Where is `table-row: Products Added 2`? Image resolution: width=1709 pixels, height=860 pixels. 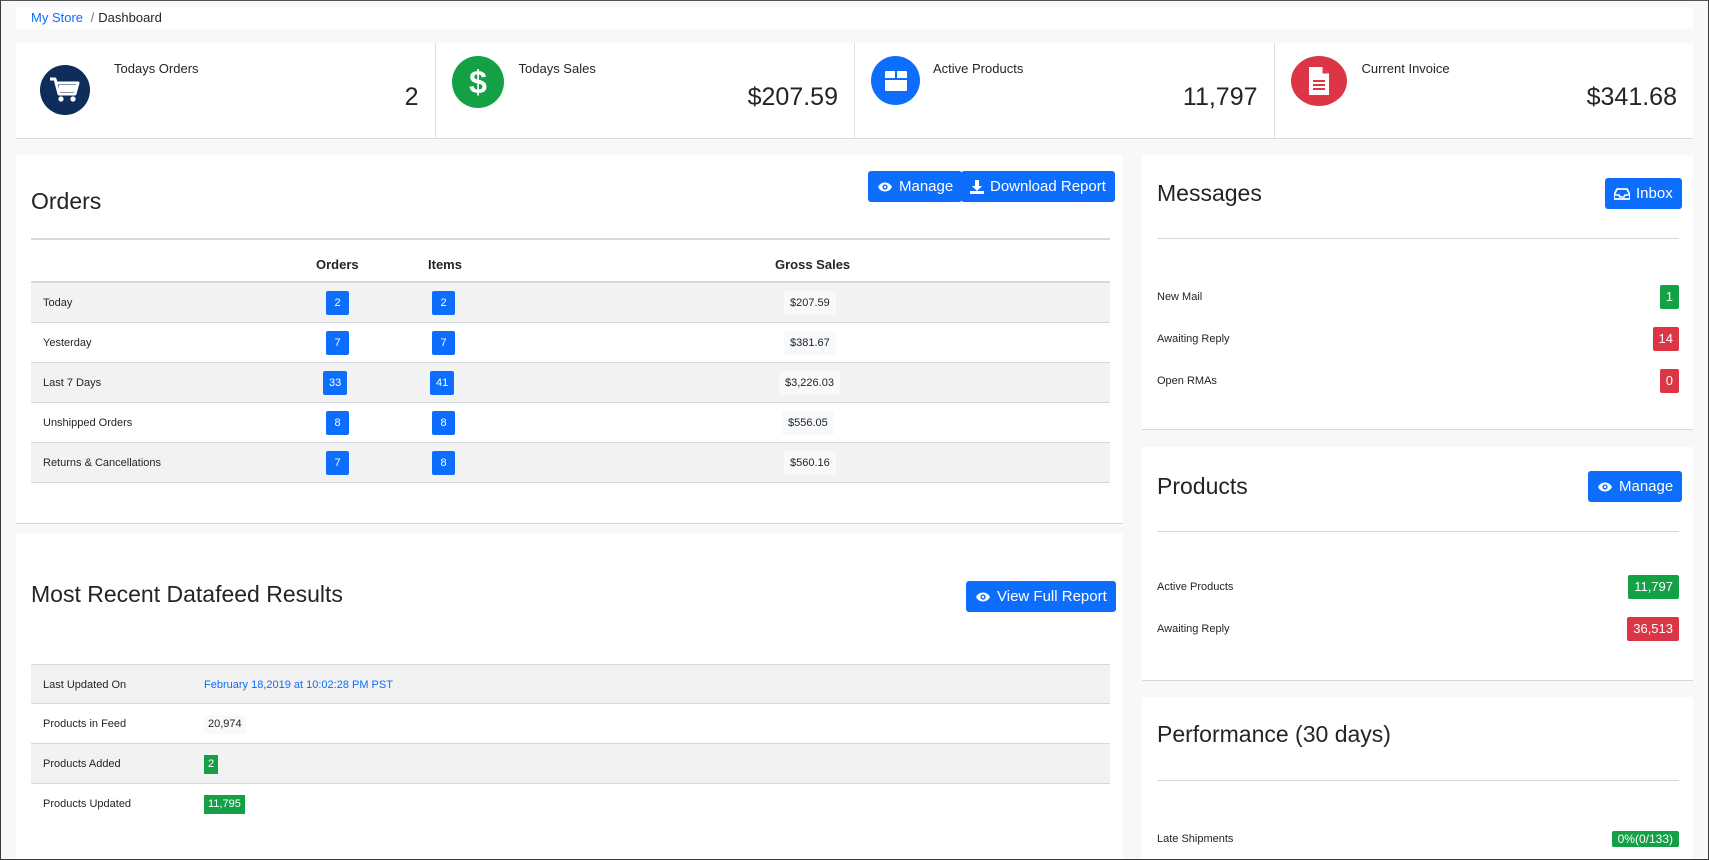 table-row: Products Added 2 is located at coordinates (570, 764).